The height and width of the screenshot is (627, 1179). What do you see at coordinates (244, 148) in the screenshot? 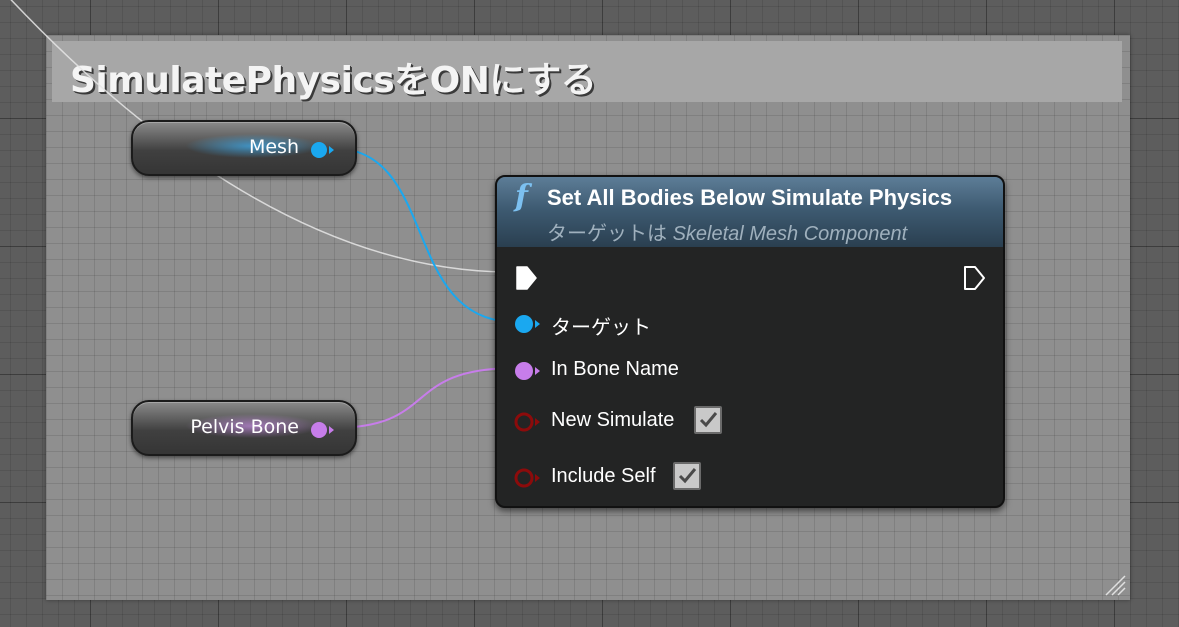
I see `mesh-variable-node: Mesh` at bounding box center [244, 148].